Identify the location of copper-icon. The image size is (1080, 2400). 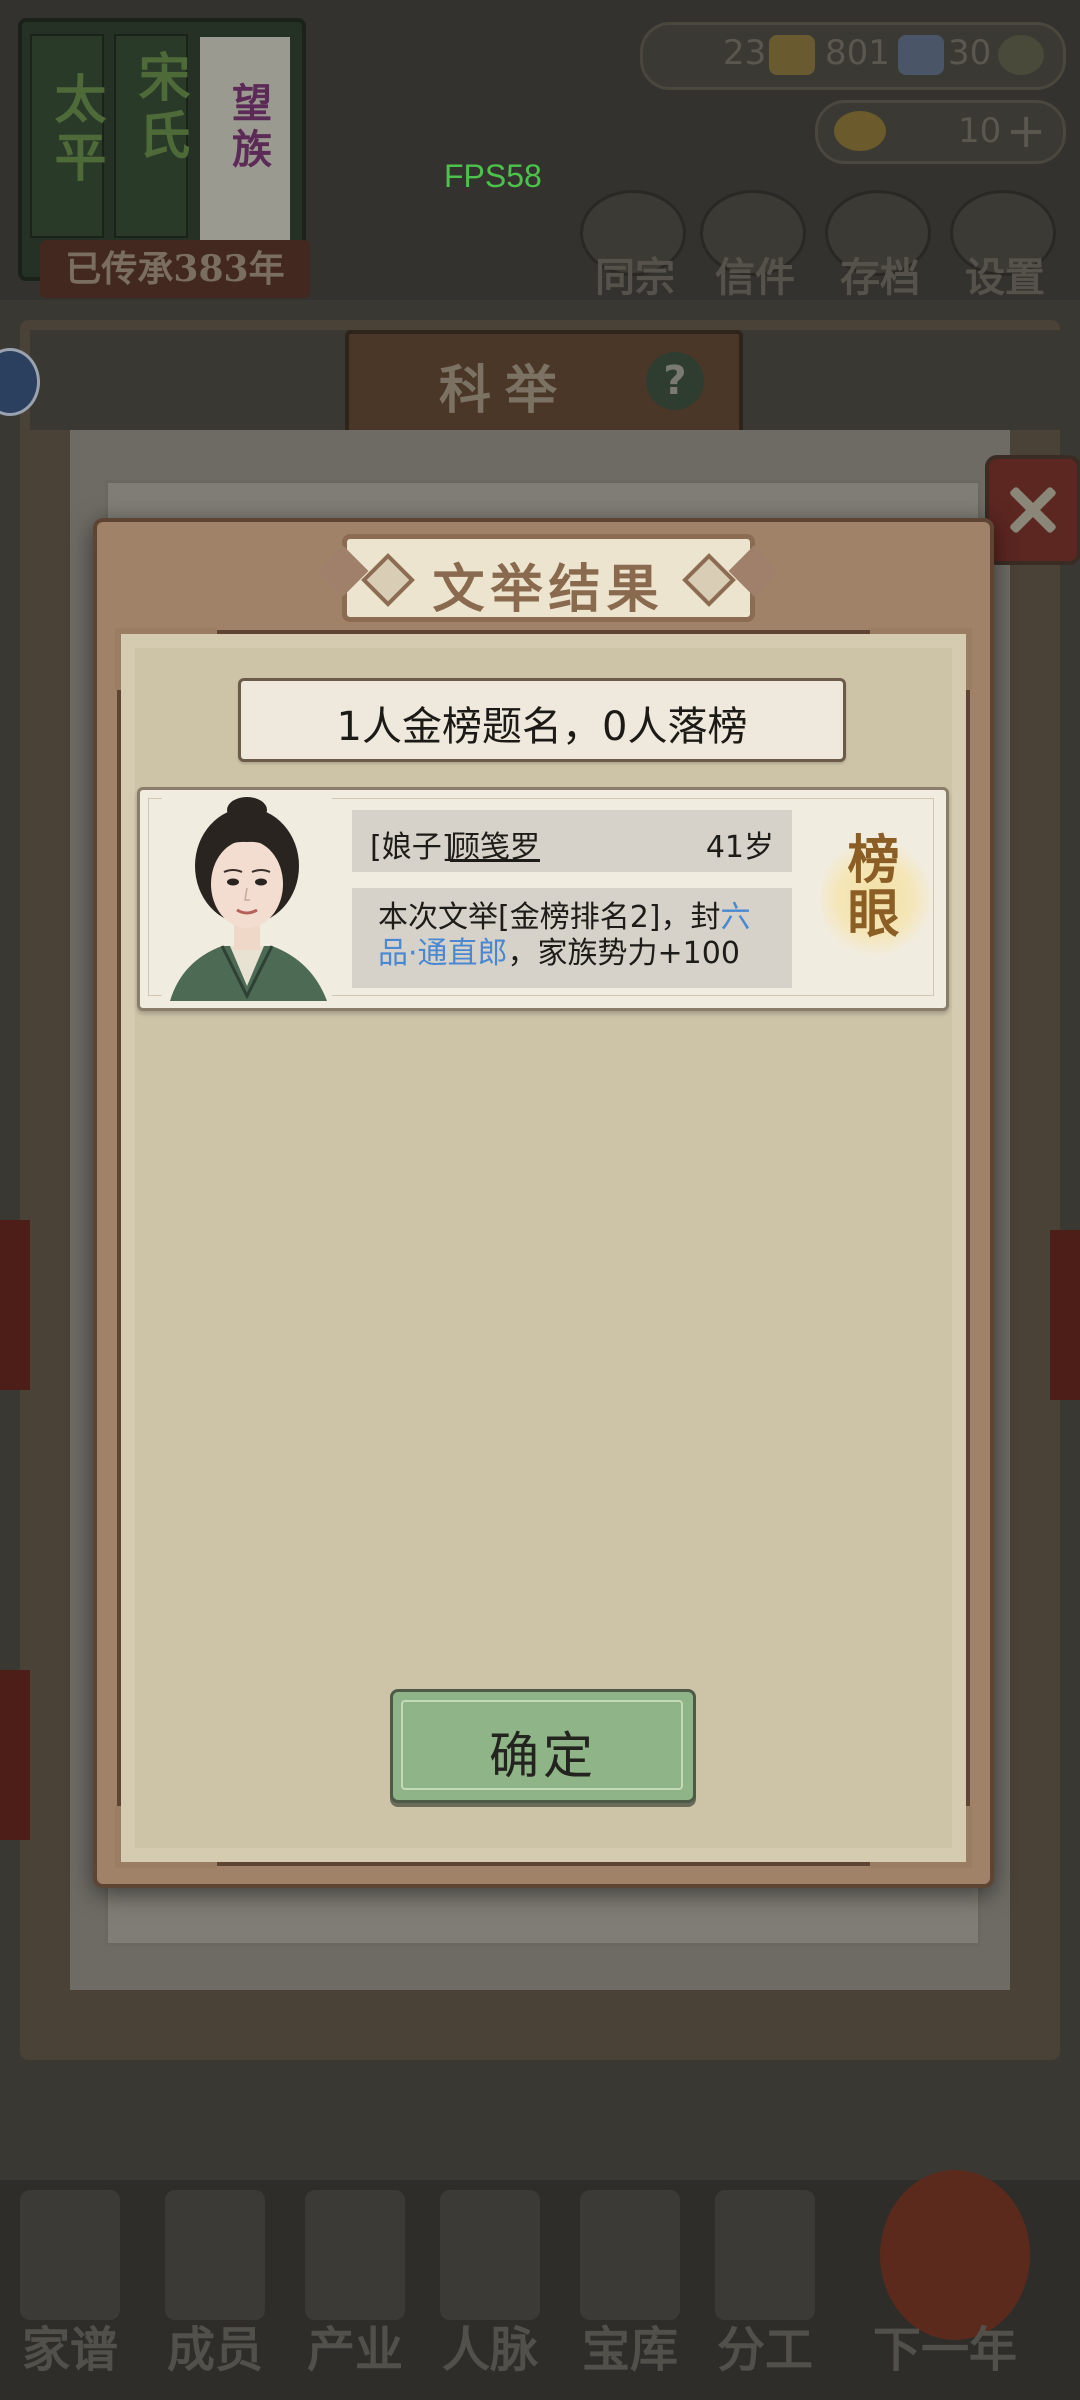
(792, 55).